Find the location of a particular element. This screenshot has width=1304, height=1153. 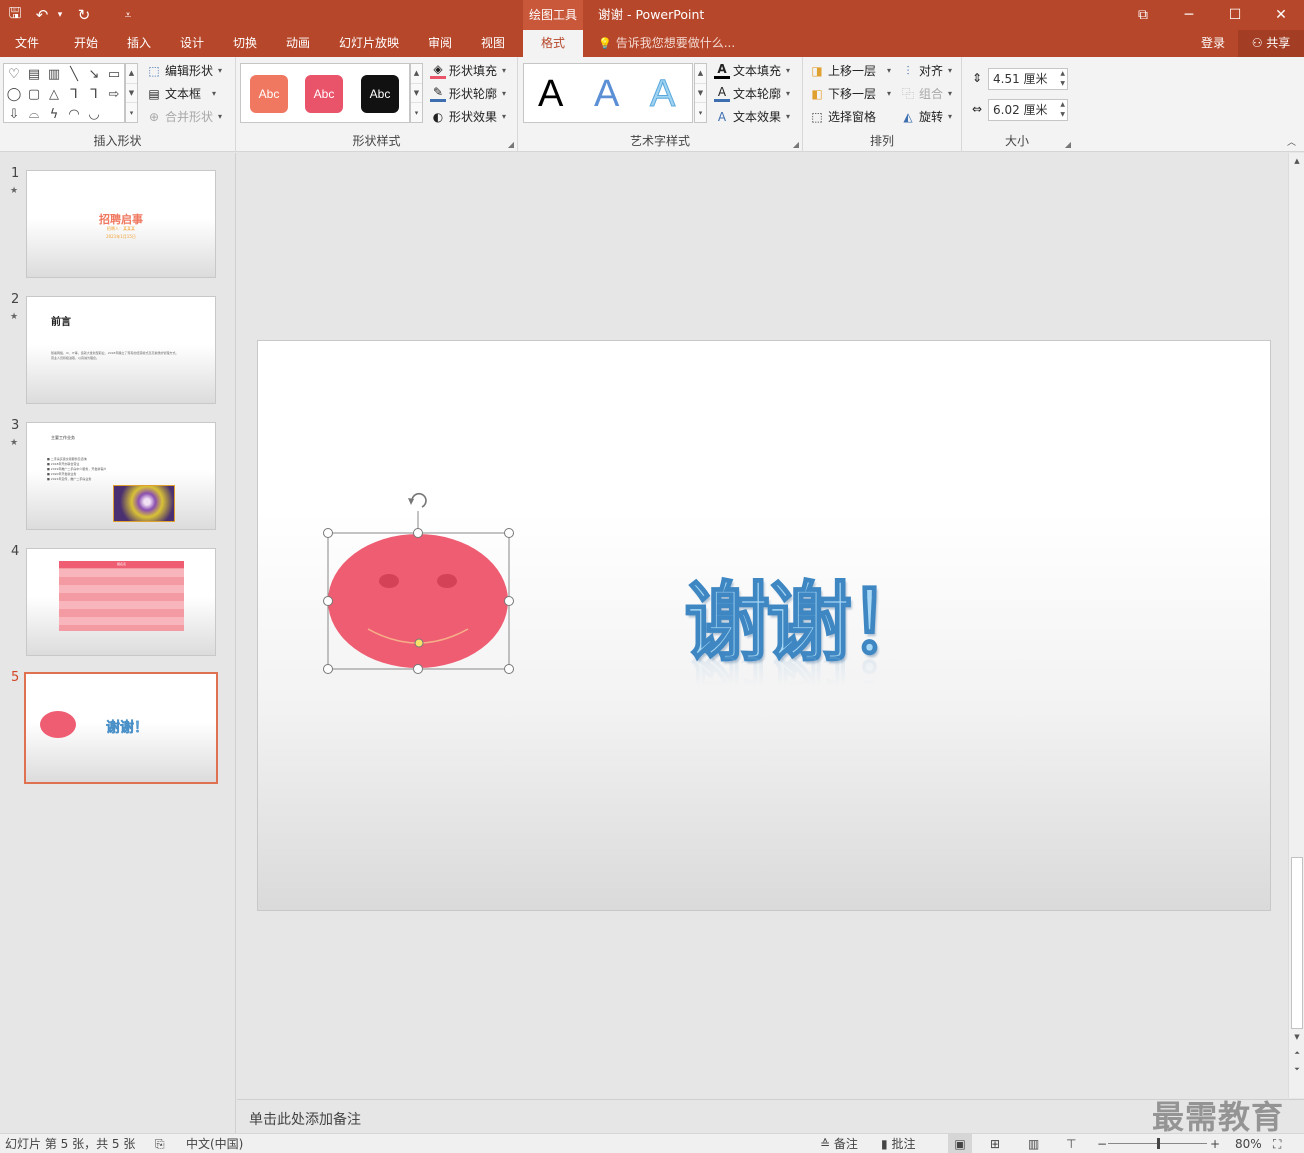

reading-view-icon: ▥ is located at coordinates (1033, 1143).